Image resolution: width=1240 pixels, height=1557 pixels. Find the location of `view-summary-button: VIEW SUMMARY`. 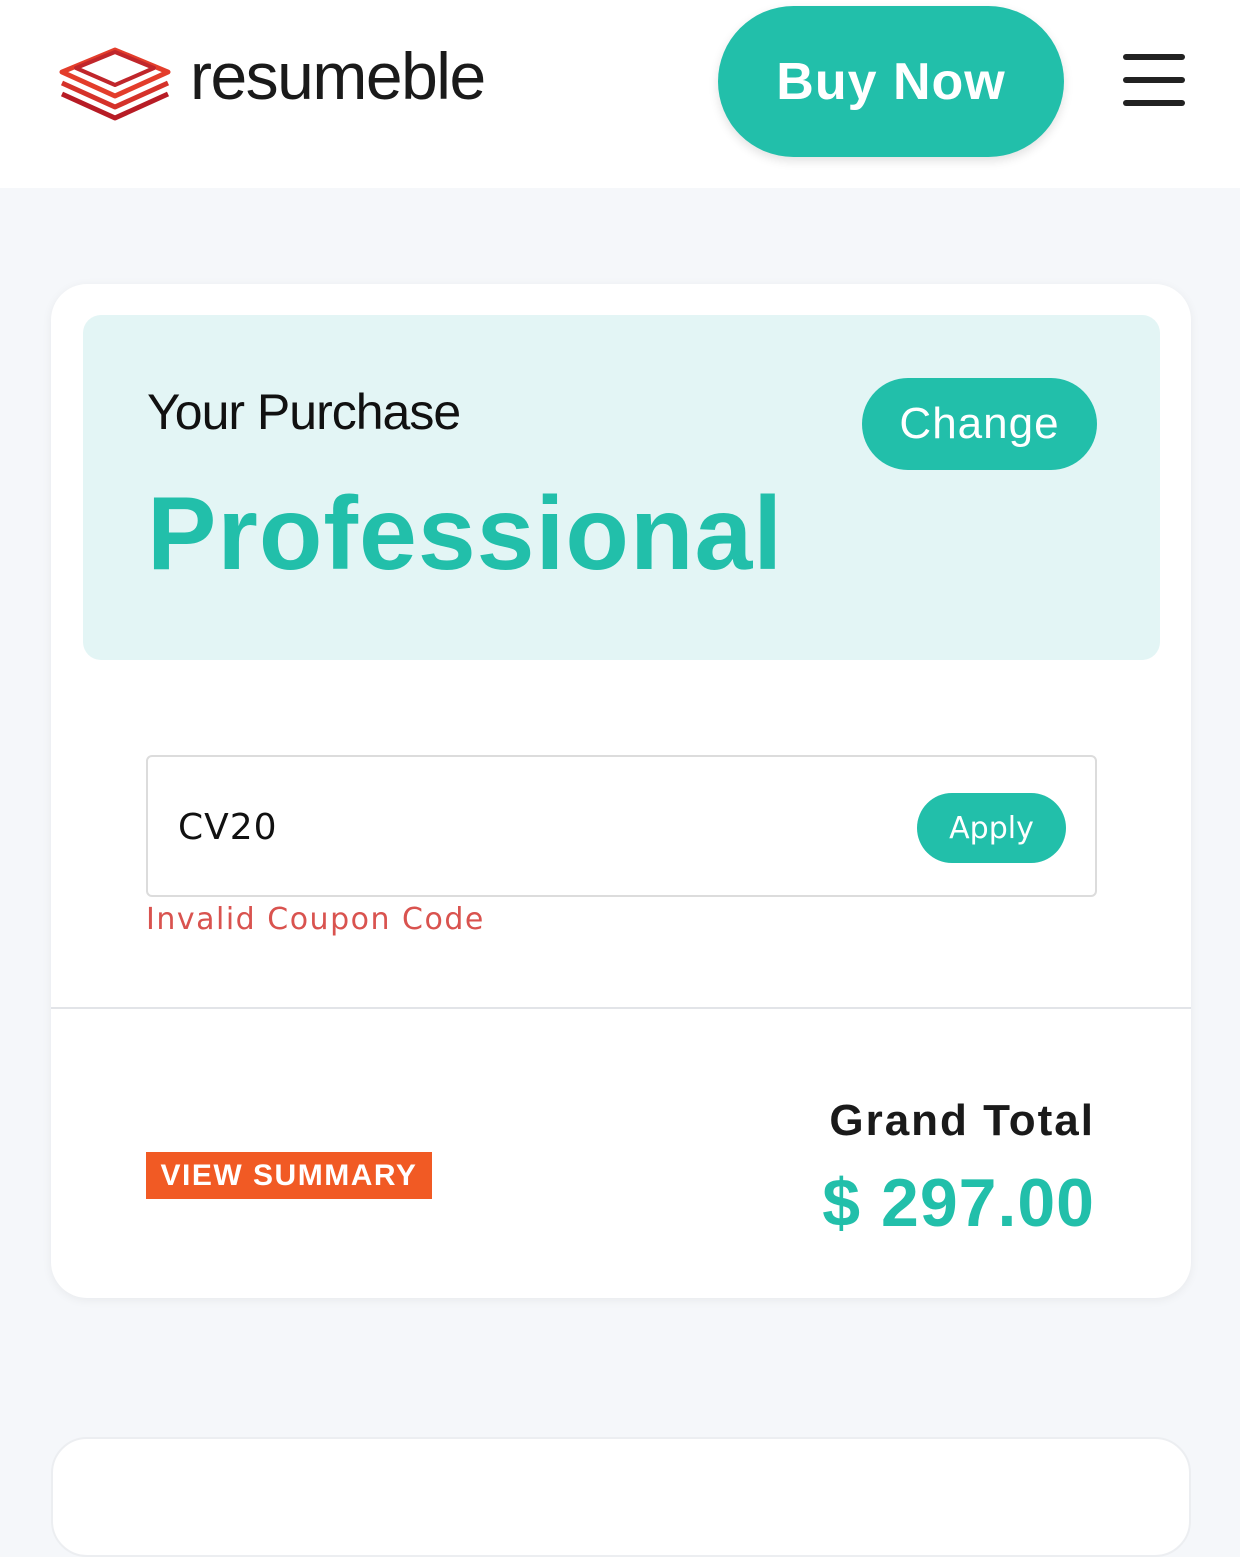

view-summary-button: VIEW SUMMARY is located at coordinates (289, 1175).